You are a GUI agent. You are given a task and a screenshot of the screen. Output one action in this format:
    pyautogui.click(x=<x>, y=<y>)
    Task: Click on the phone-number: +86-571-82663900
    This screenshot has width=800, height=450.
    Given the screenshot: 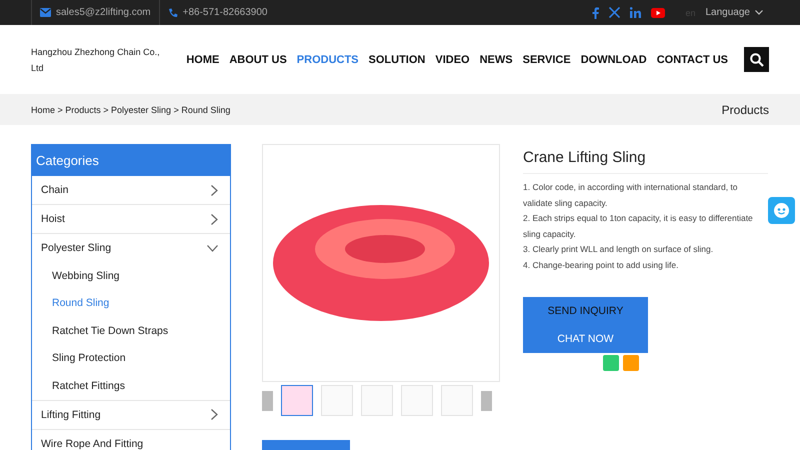 What is the action you would take?
    pyautogui.click(x=225, y=12)
    